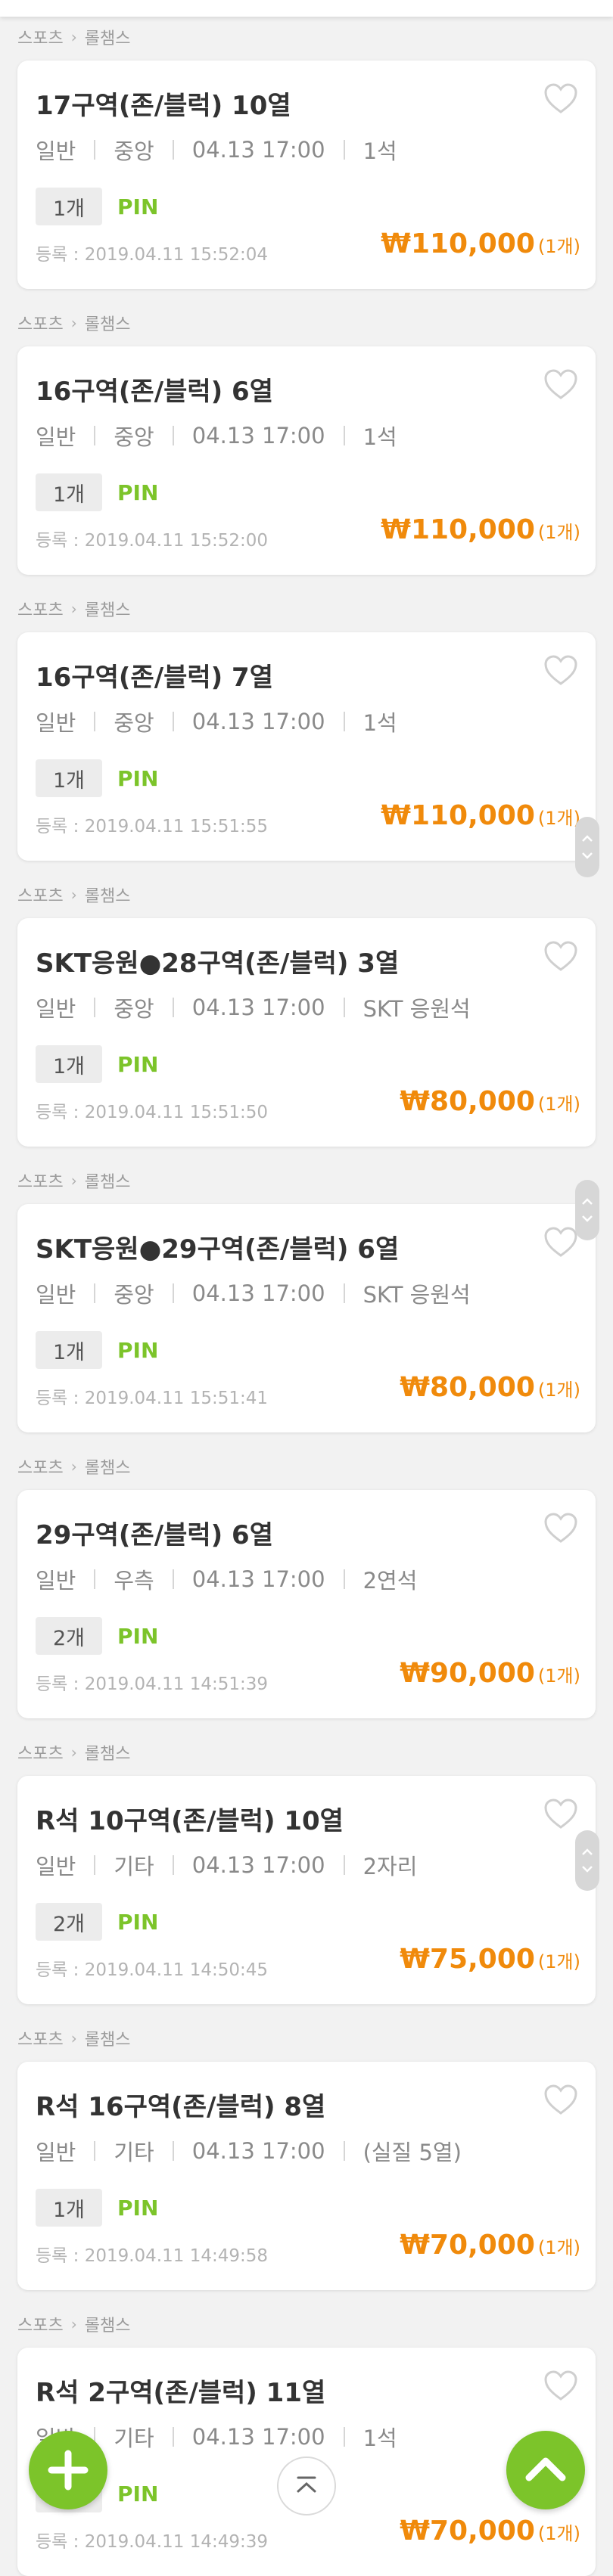 The height and width of the screenshot is (2576, 613). Describe the element at coordinates (218, 1249) in the screenshot. I see `ticket-title: SKT응원●29구역(존/블럭) 6열` at that location.